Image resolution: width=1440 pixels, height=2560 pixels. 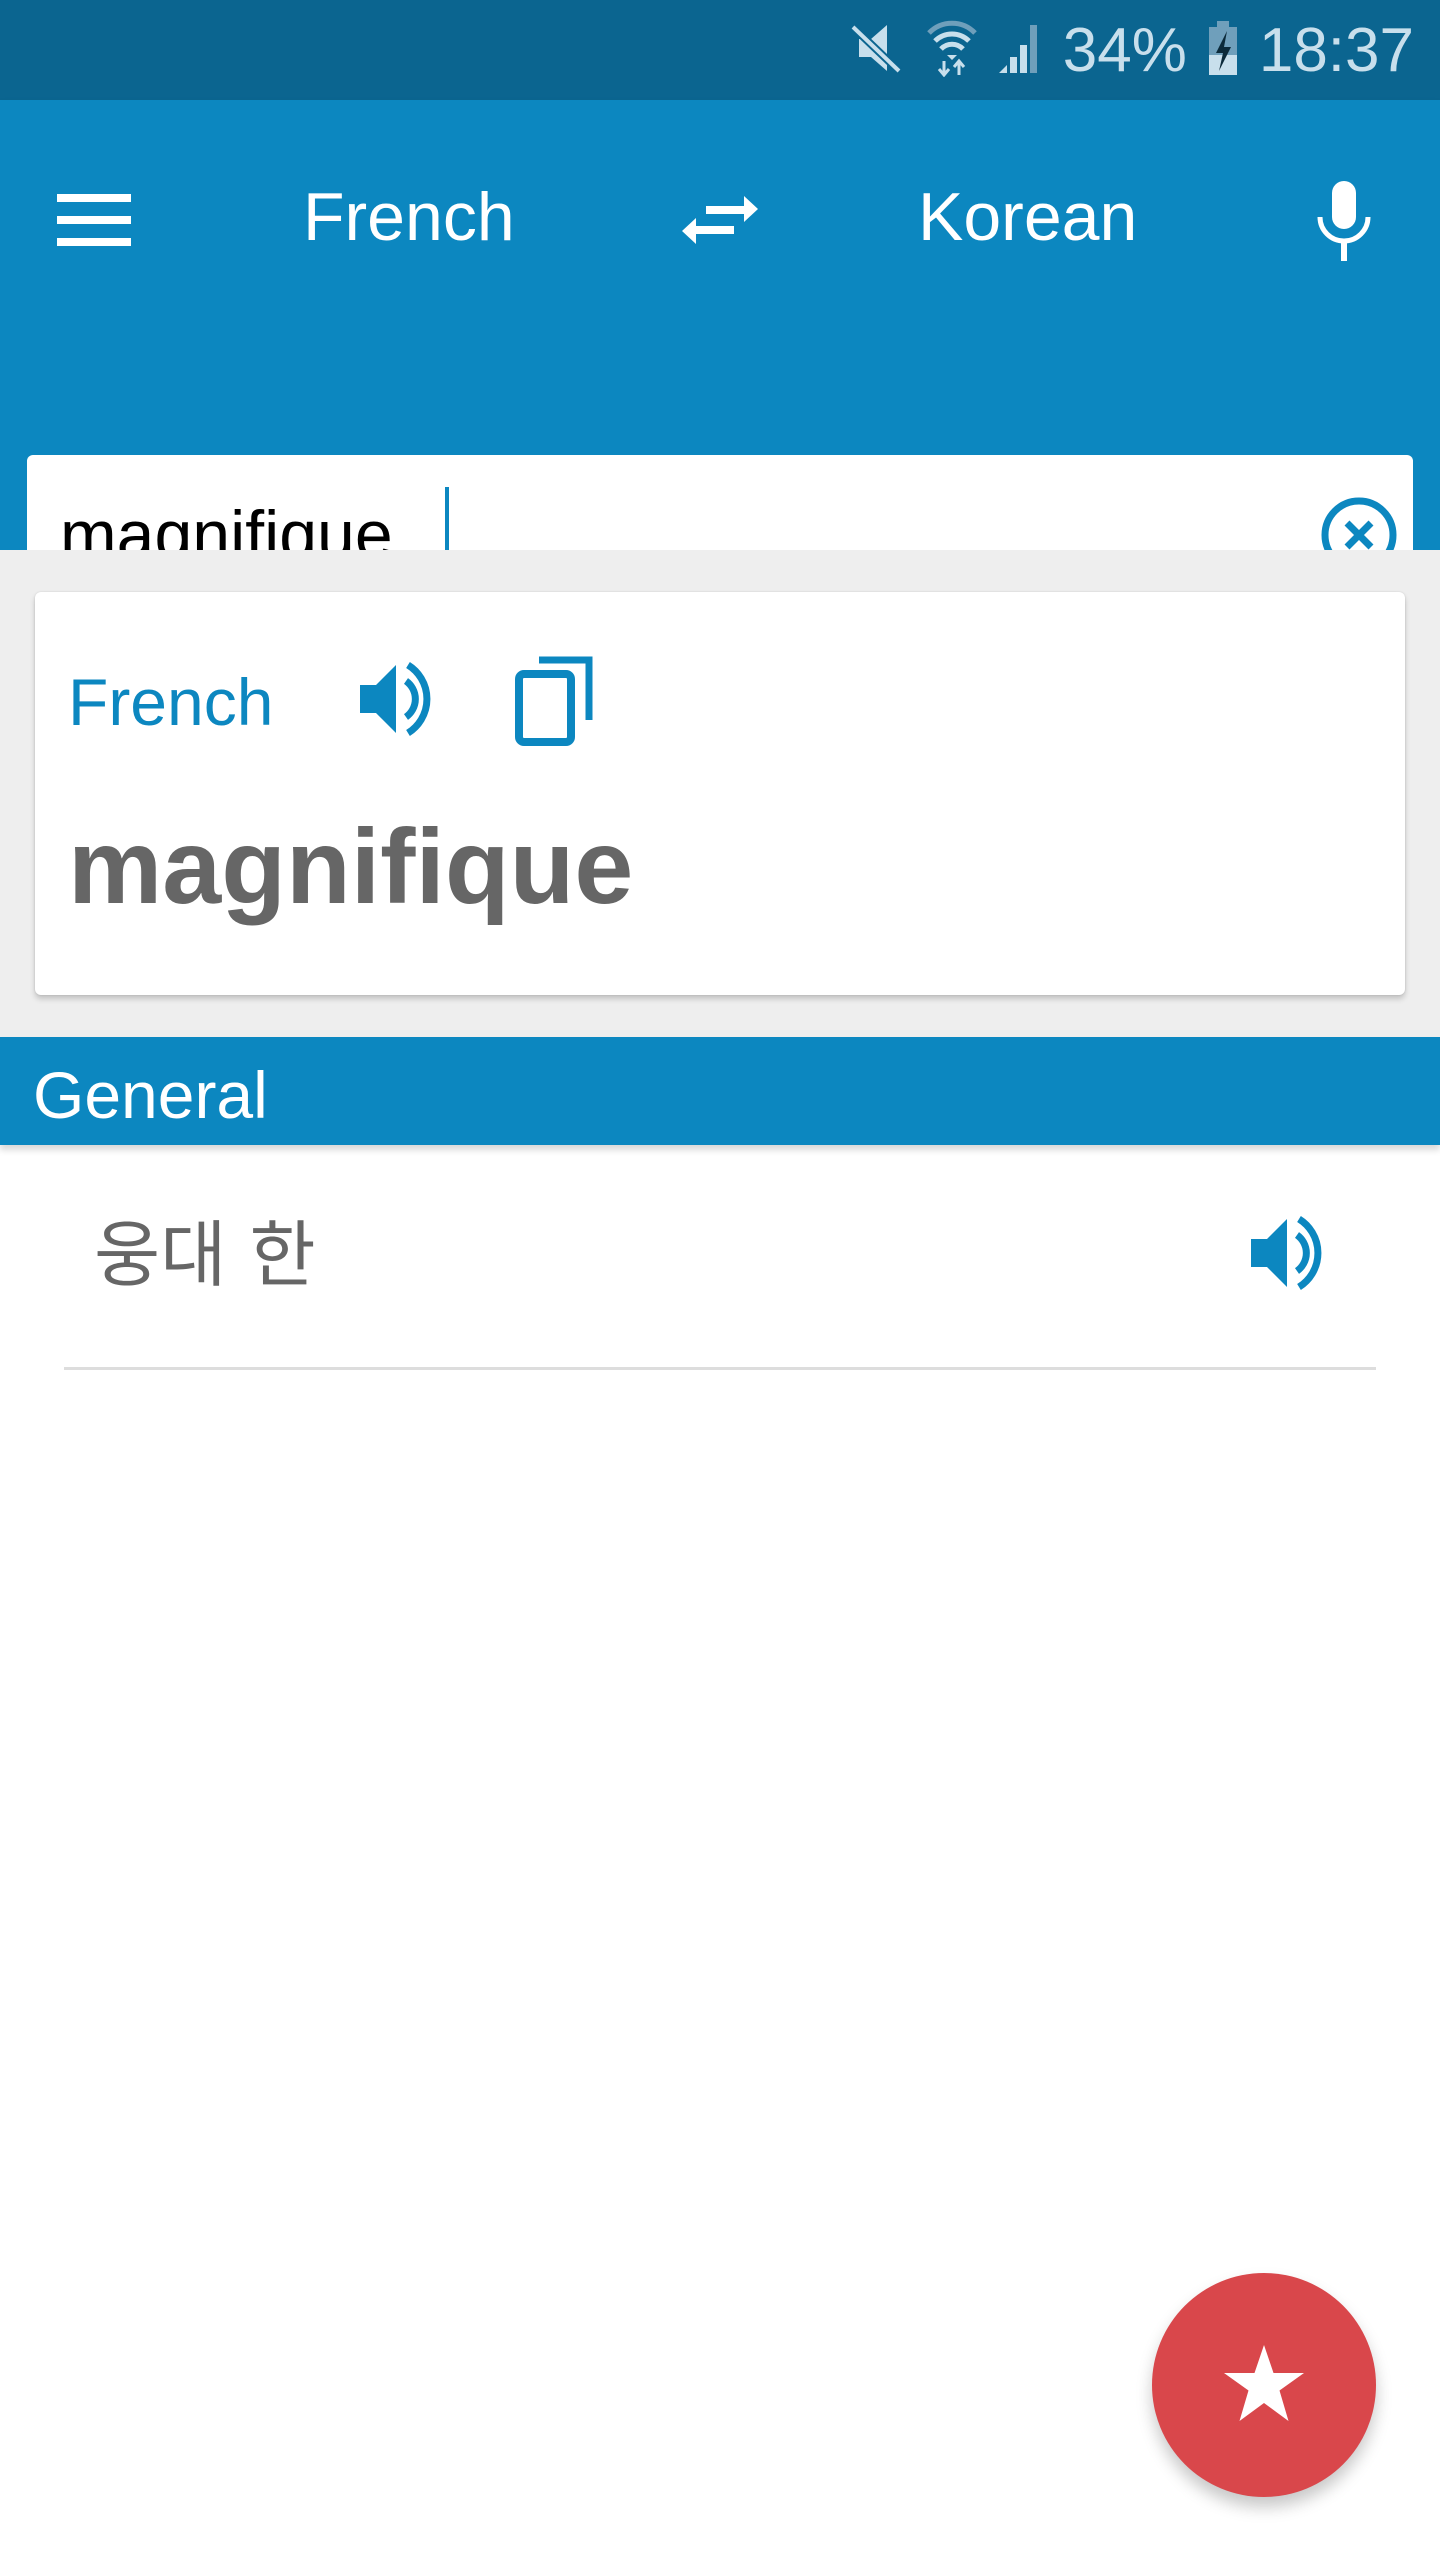 I want to click on star-icon, so click(x=1264, y=2385).